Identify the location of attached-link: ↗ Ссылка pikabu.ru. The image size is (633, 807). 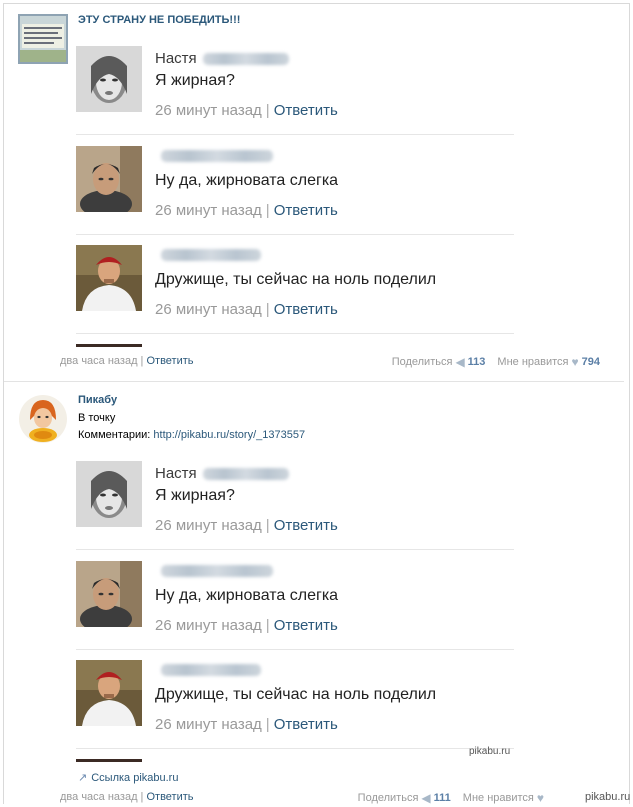
(128, 777).